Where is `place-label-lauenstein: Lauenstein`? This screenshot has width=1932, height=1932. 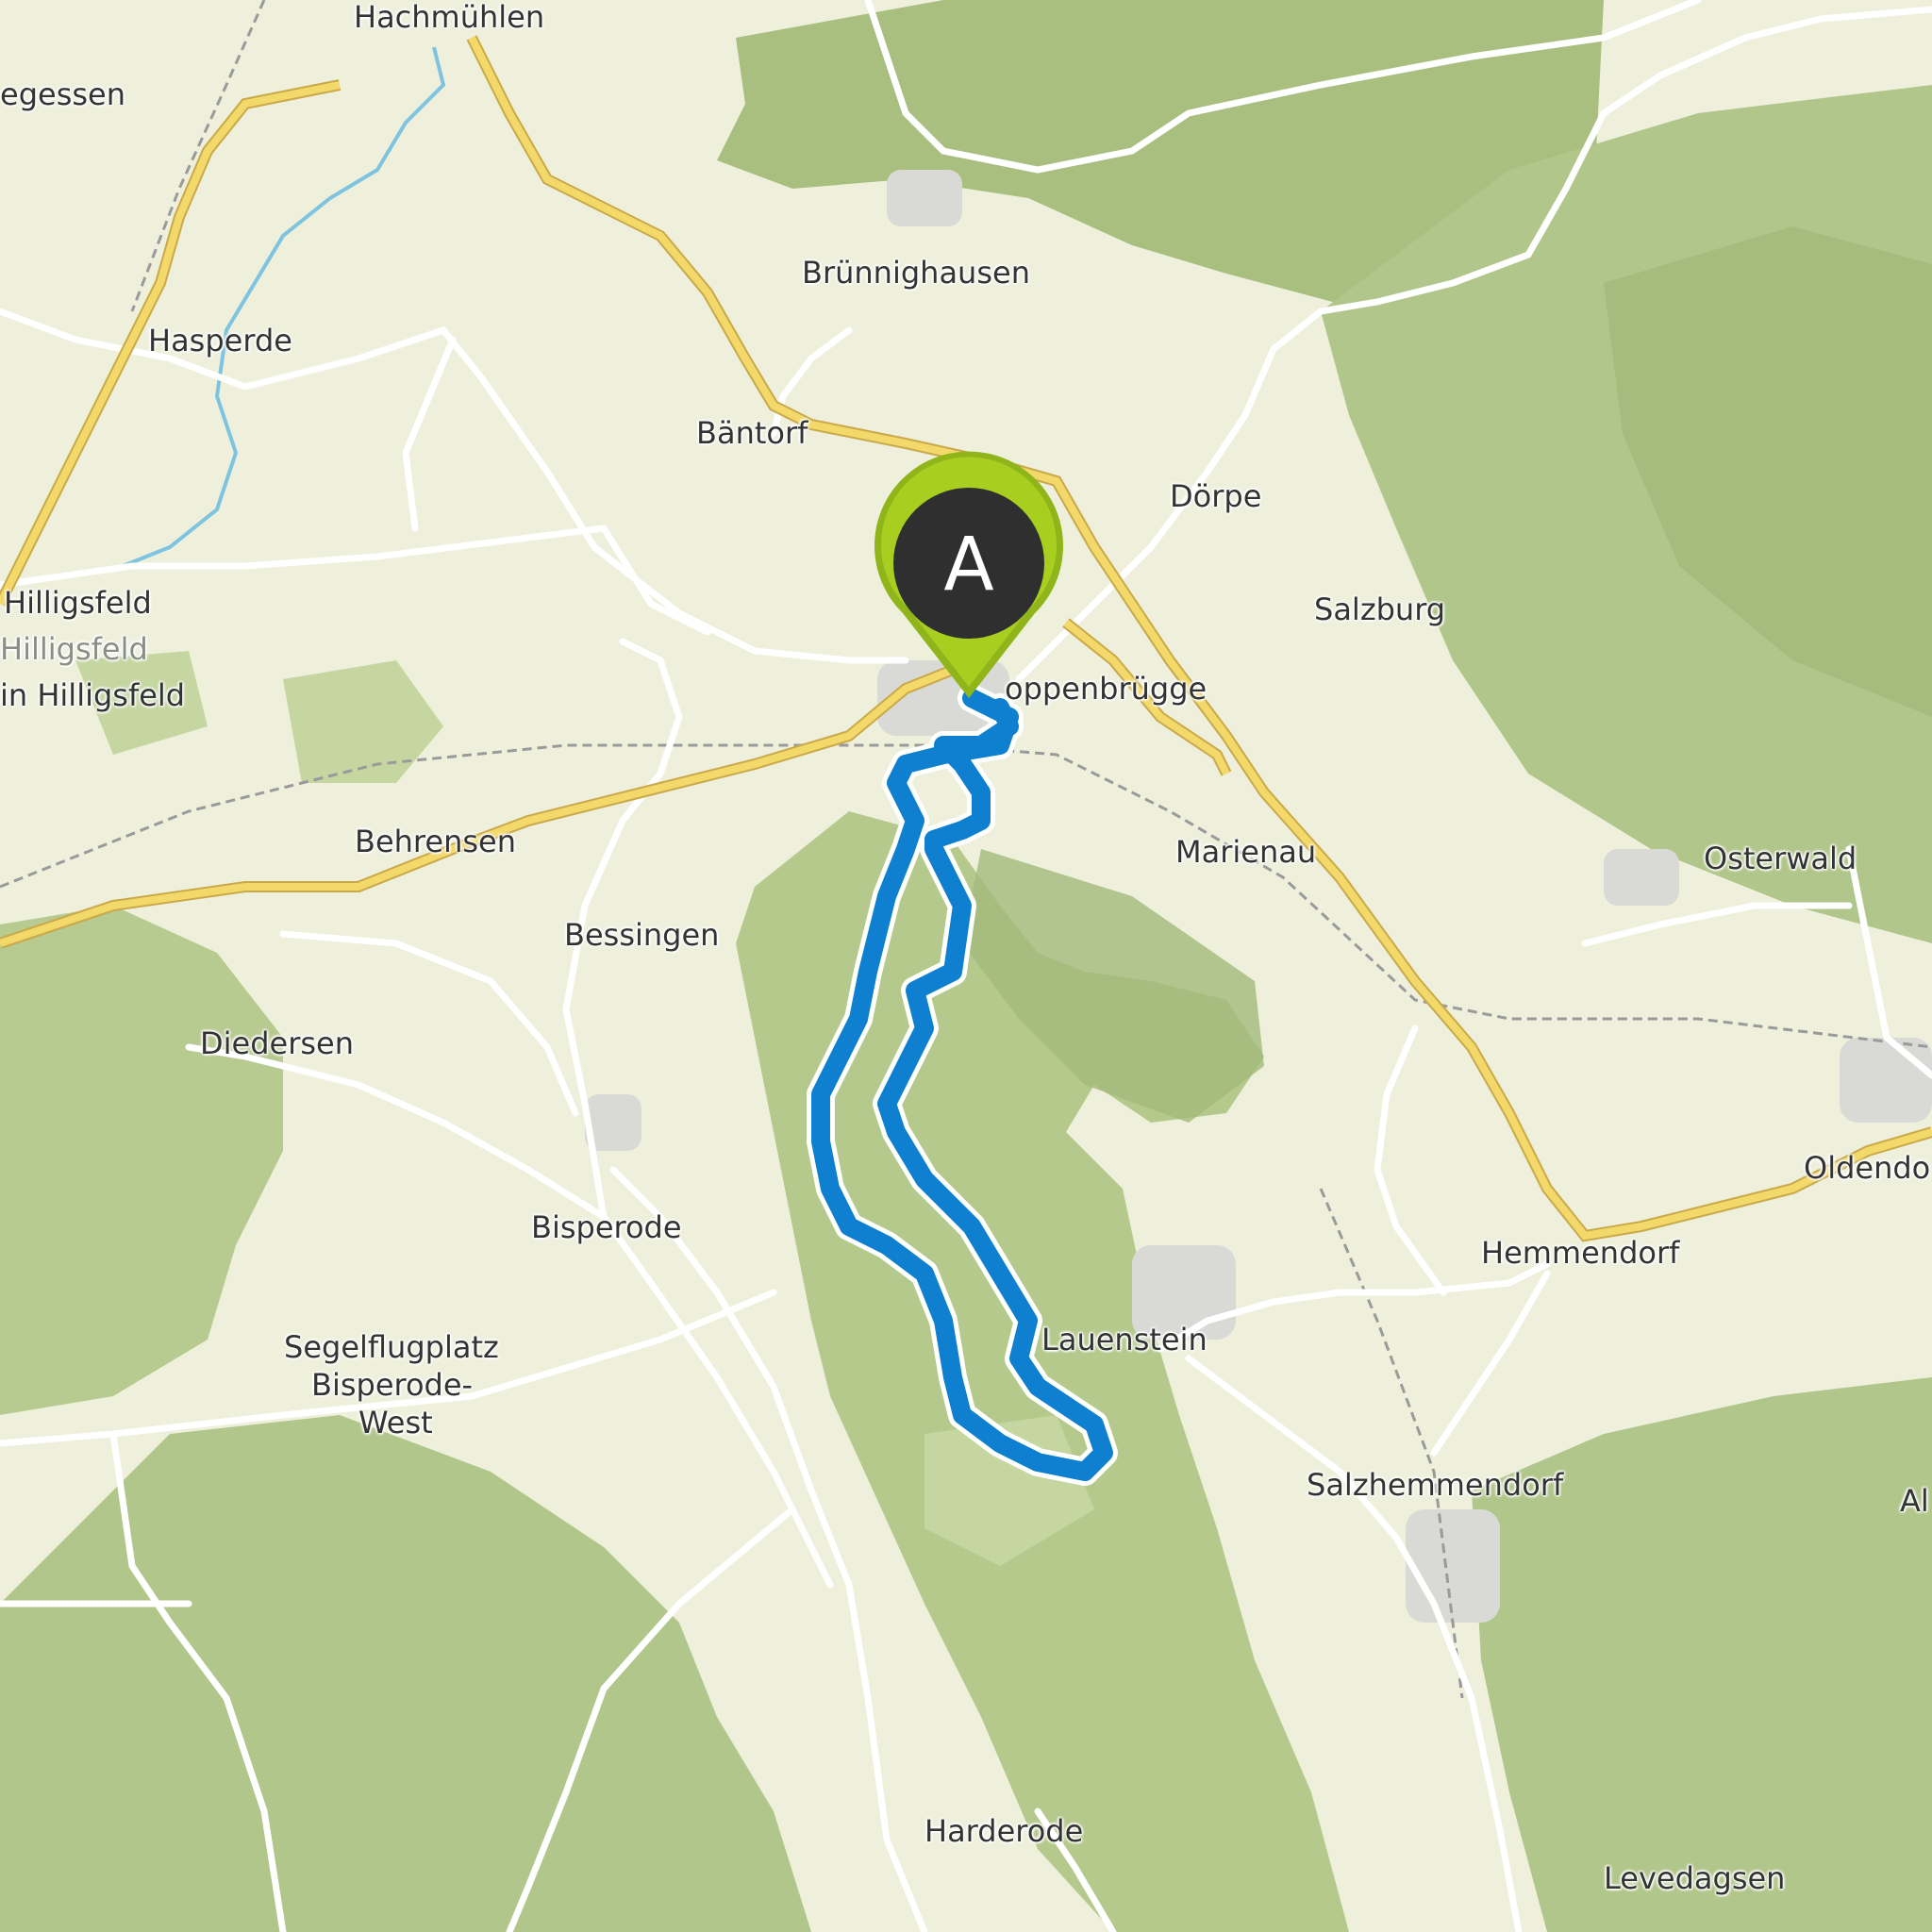 place-label-lauenstein: Lauenstein is located at coordinates (1125, 1339).